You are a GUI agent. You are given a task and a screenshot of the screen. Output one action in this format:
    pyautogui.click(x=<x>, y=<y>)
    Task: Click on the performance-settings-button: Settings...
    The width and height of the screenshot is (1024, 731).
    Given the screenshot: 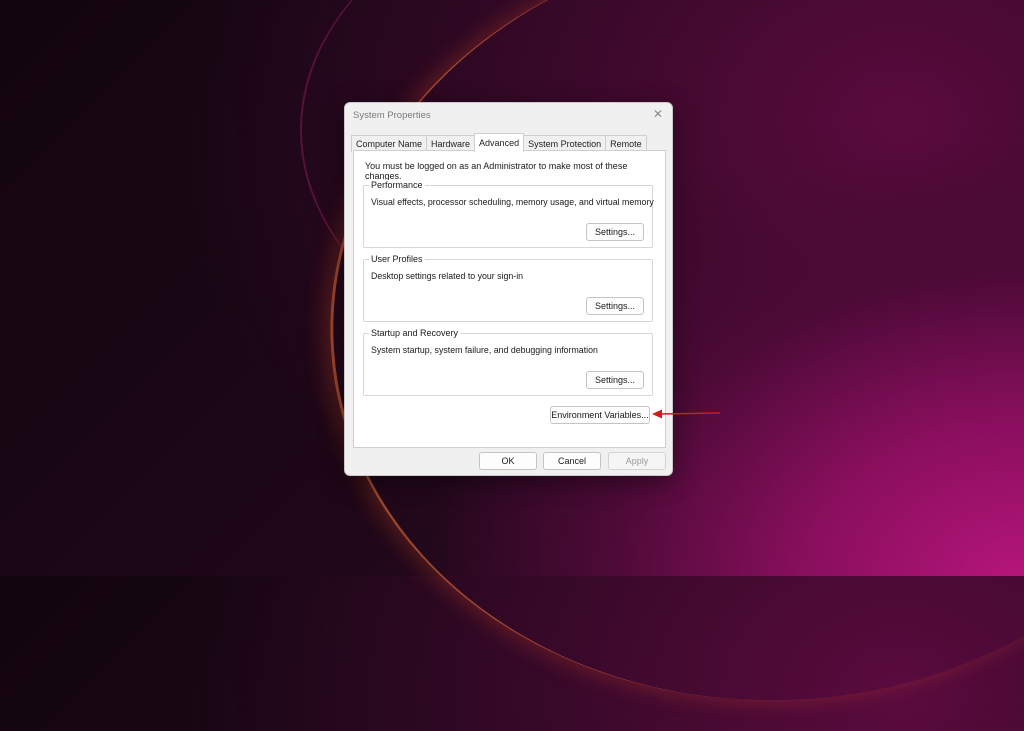 What is the action you would take?
    pyautogui.click(x=615, y=232)
    